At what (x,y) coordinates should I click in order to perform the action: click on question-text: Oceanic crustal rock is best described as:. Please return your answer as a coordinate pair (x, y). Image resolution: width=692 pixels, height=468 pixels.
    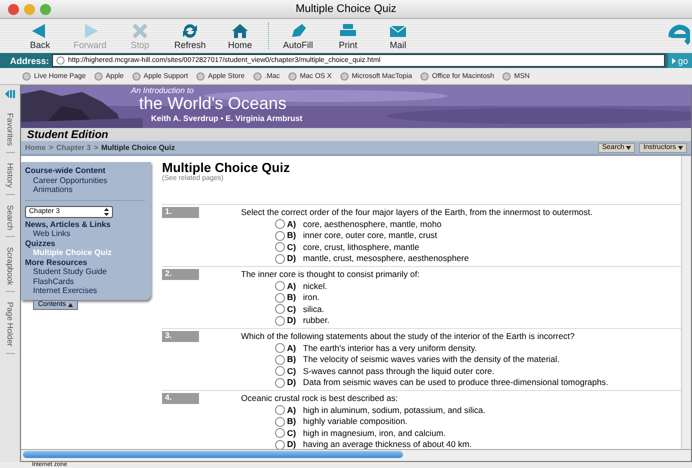
    Looking at the image, I should click on (320, 398).